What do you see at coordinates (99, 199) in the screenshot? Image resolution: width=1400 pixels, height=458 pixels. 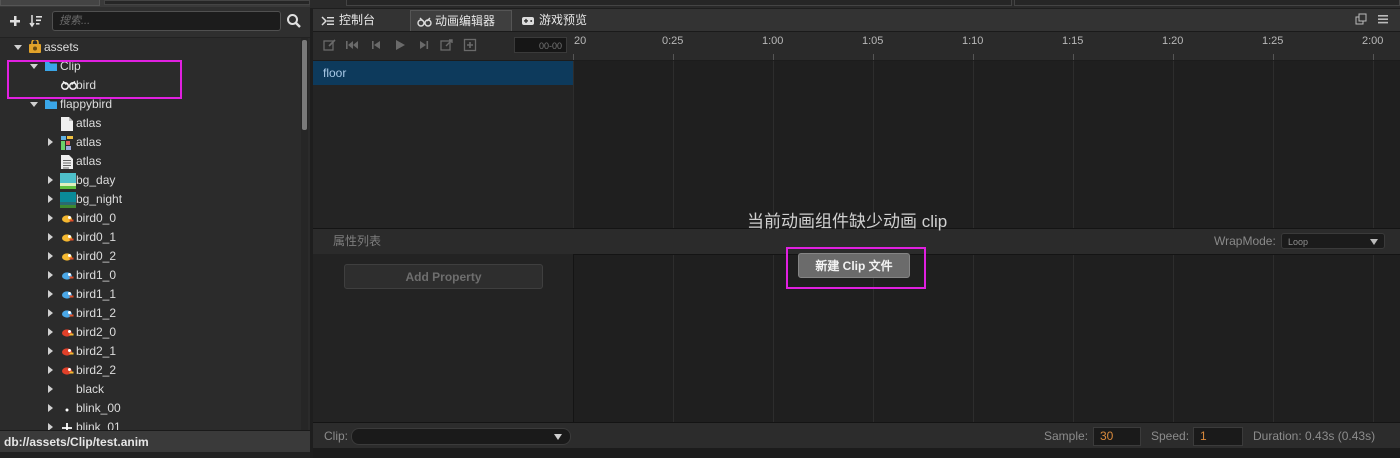 I see `tree-item-label: bg_night` at bounding box center [99, 199].